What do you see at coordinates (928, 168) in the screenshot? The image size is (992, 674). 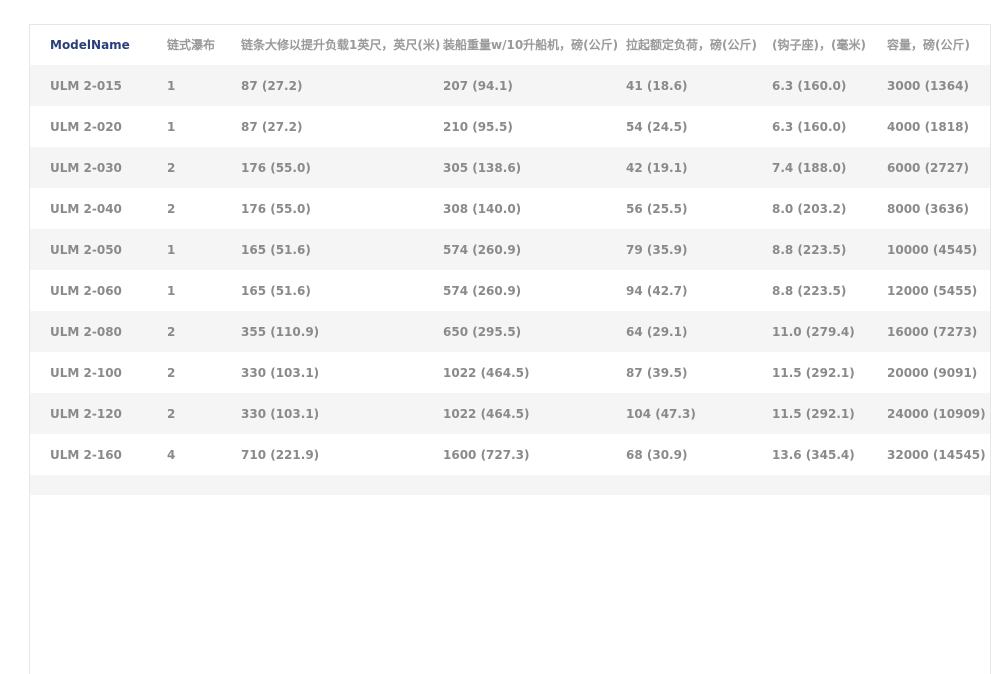 I see `capacity-cell: 6000 (2727)` at bounding box center [928, 168].